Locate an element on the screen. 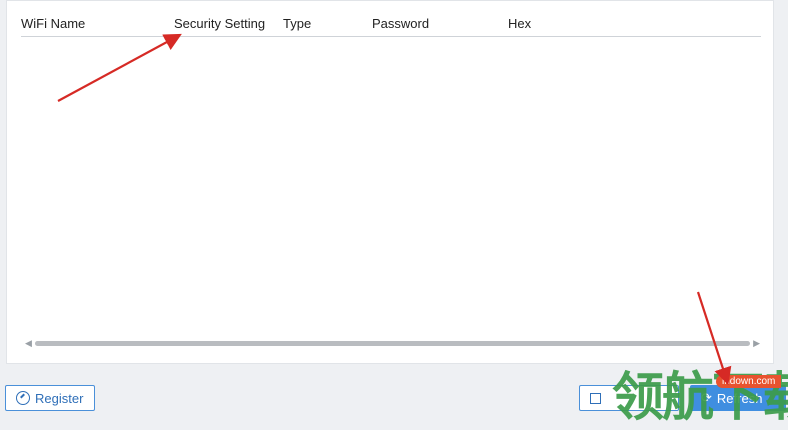 The width and height of the screenshot is (788, 430). horizontal-scrollbar: ◀ ▶ is located at coordinates (392, 343).